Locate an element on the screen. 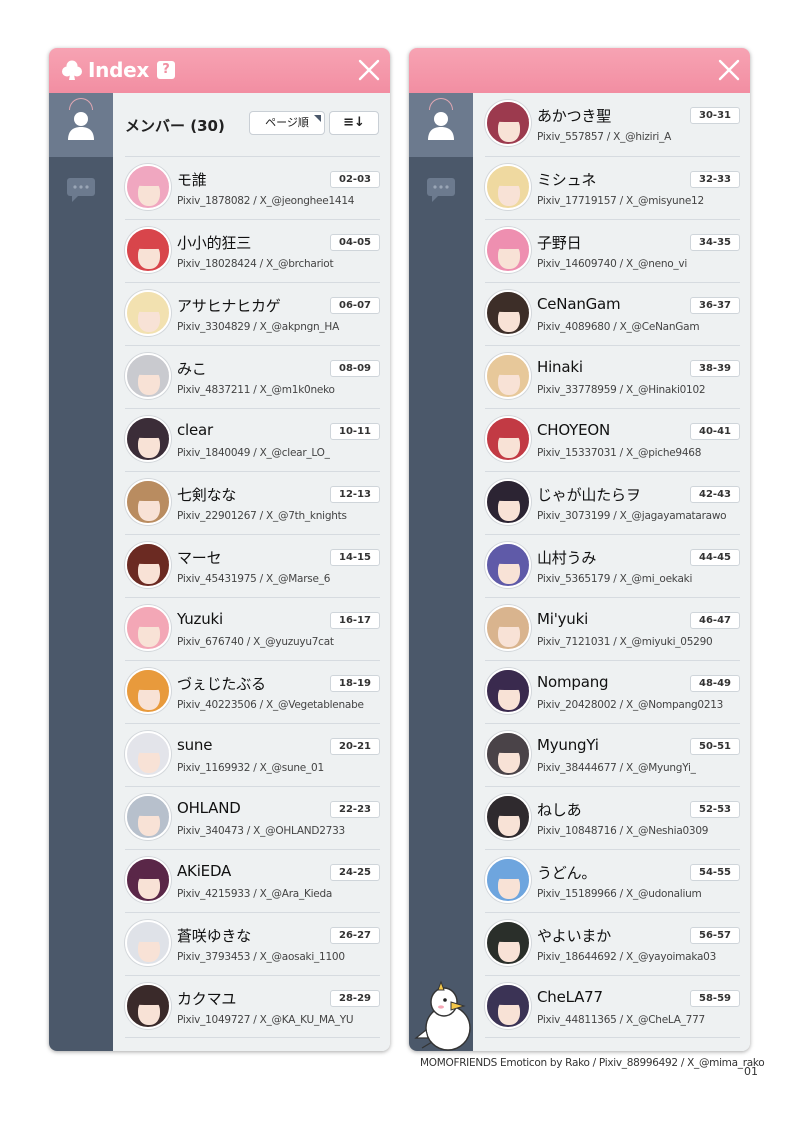 The width and height of the screenshot is (800, 1122). page-range-badge: 36-37 is located at coordinates (715, 305).